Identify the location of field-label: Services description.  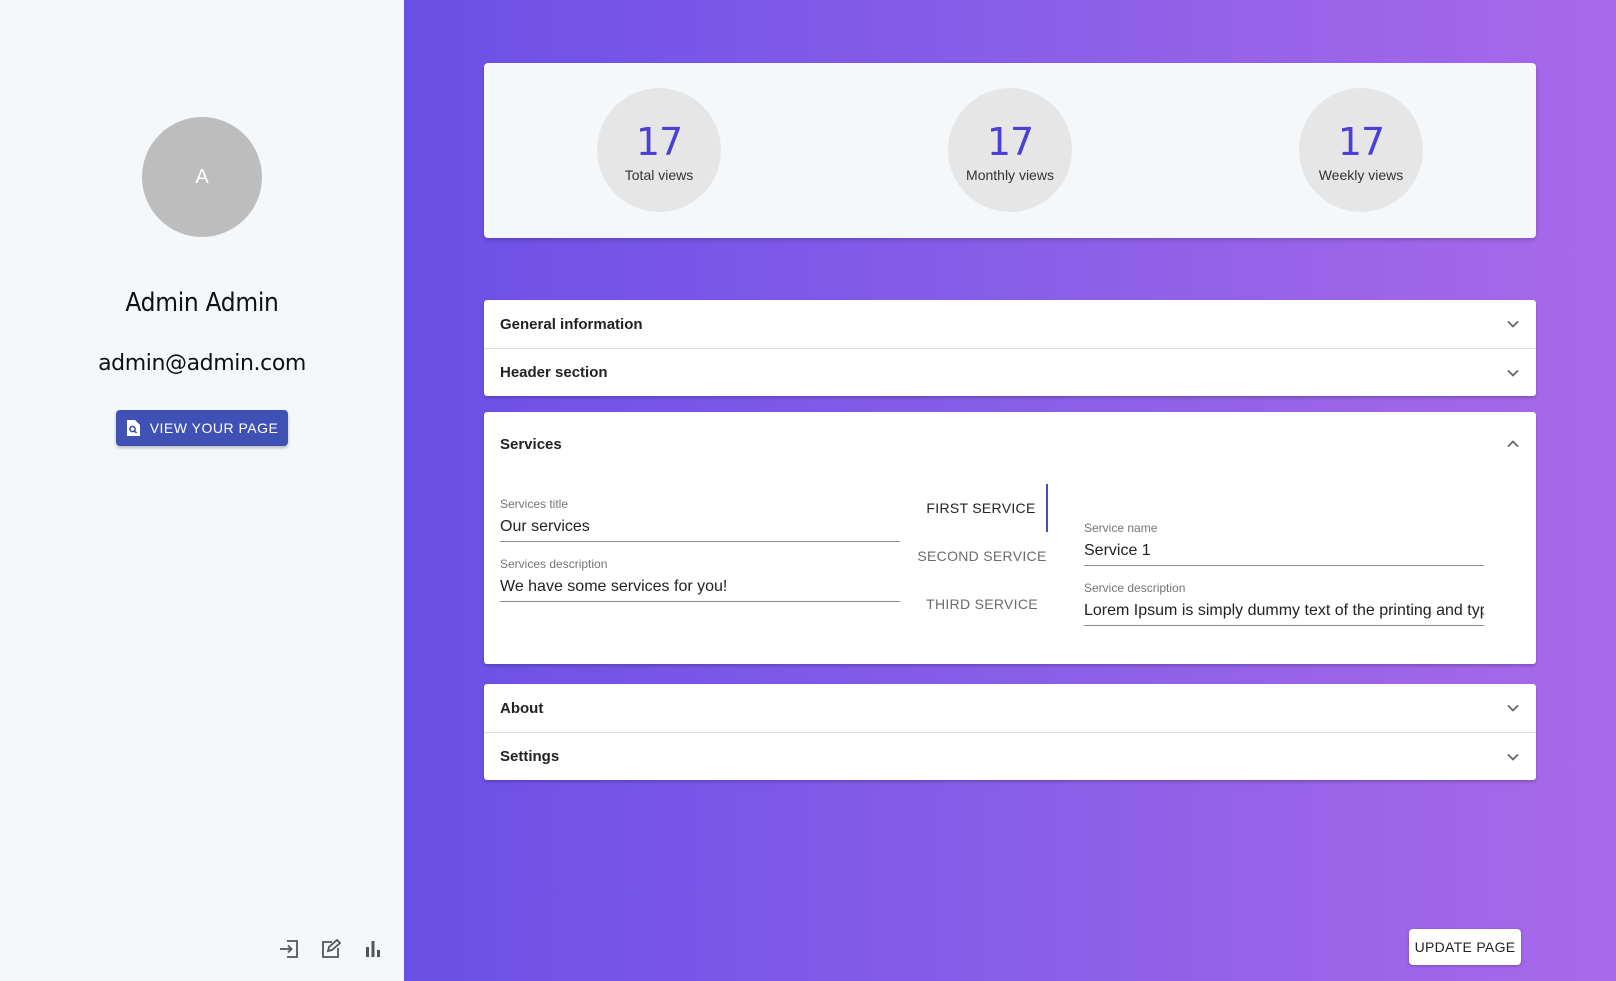
(554, 564).